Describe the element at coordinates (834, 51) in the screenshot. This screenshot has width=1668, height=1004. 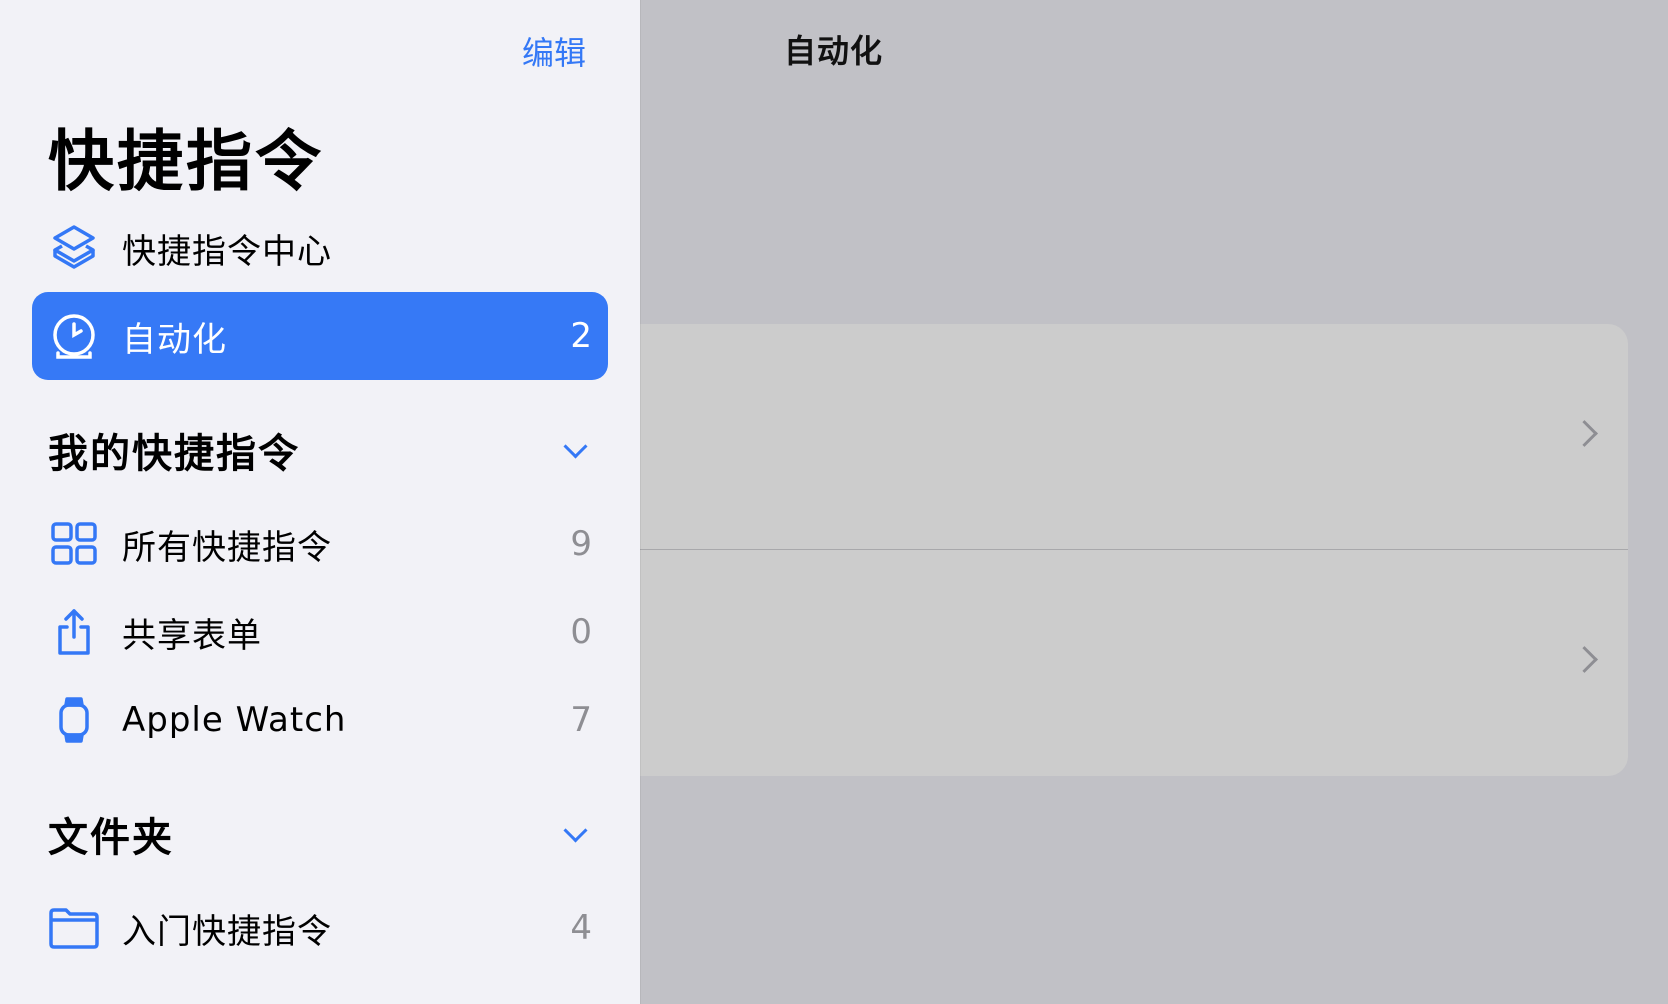
I see `page-title: 自动化` at that location.